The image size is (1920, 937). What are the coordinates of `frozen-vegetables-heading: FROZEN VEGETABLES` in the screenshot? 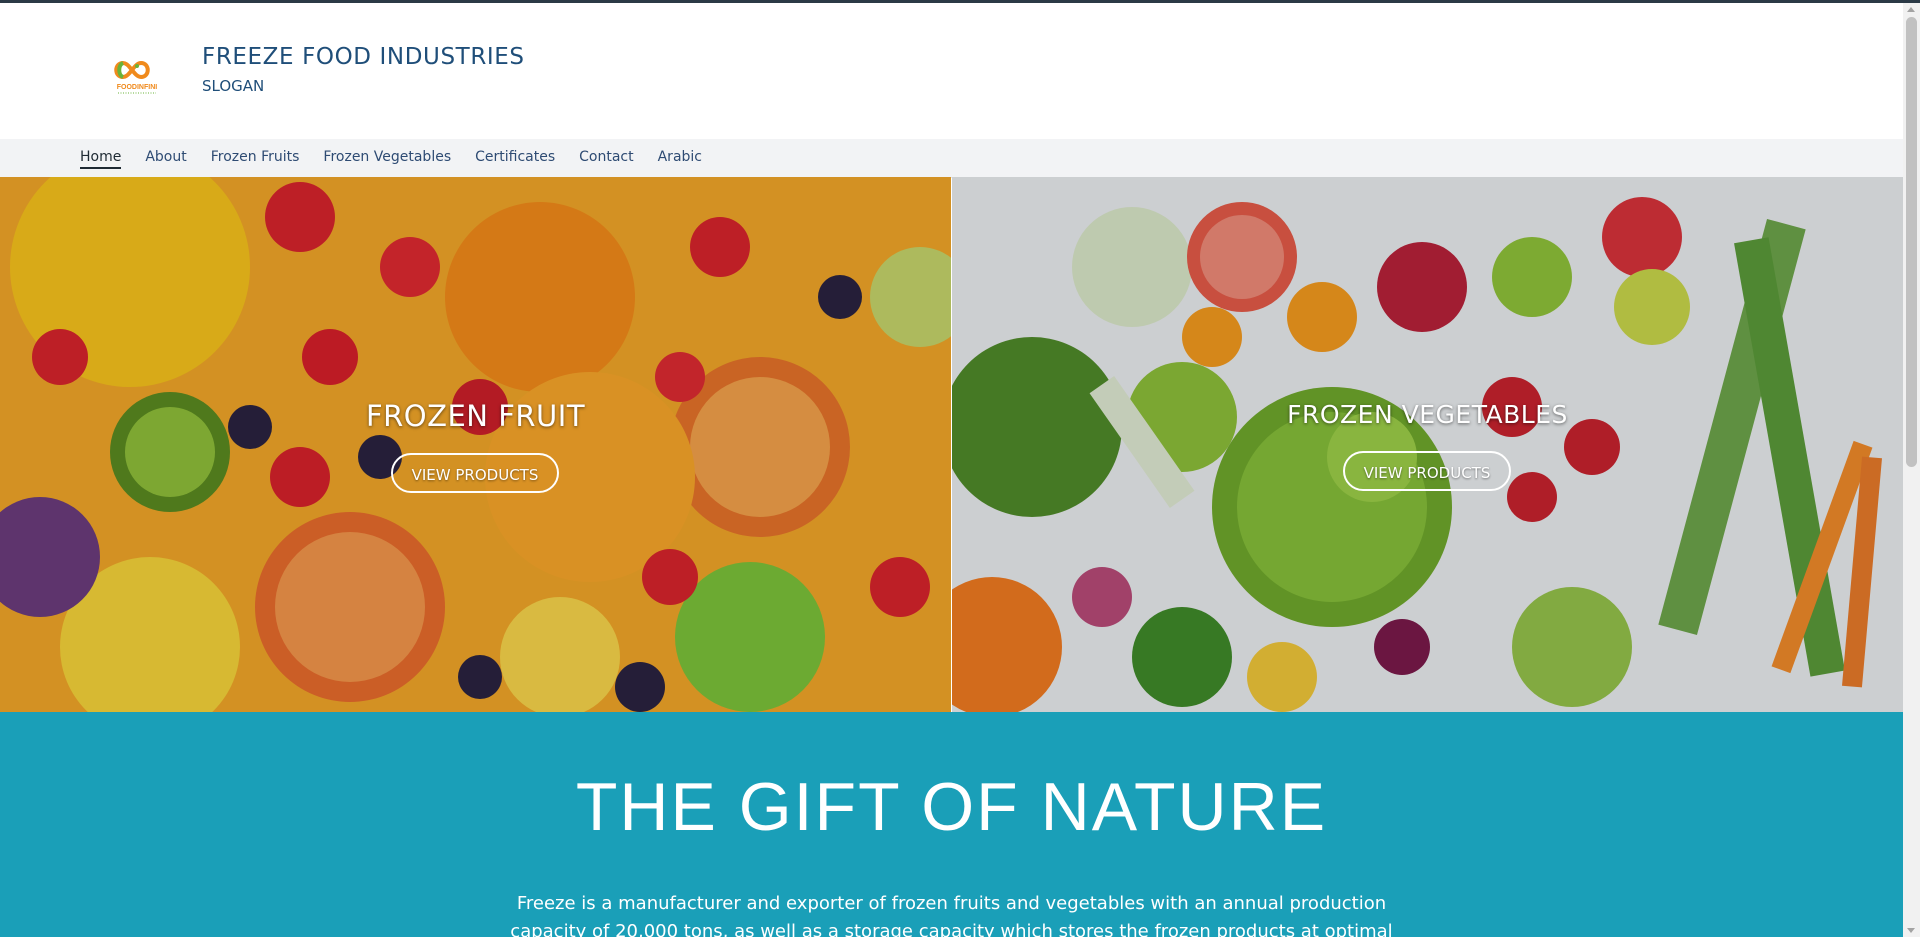 It's located at (1427, 414).